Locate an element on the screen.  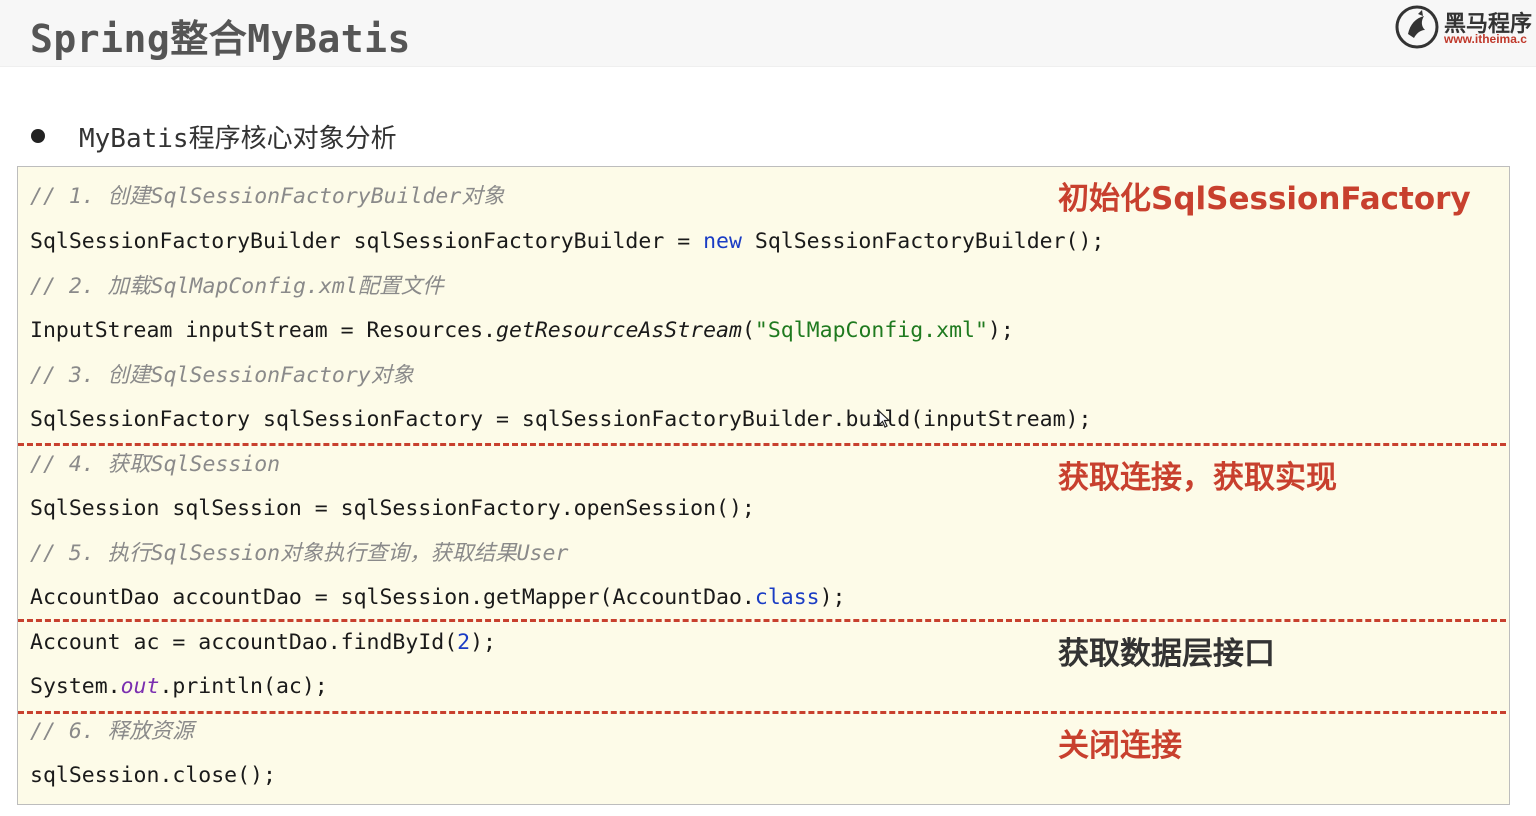
code-text: InputStream inputStream = Resources. is located at coordinates (263, 330).